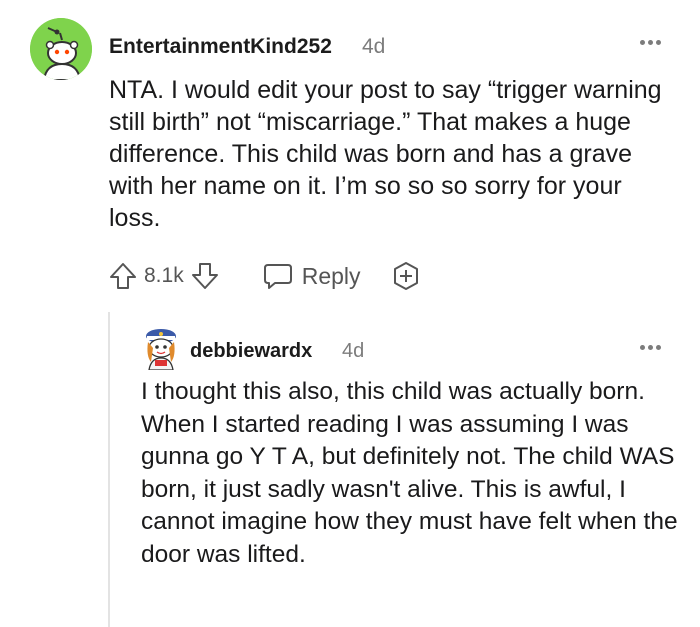 This screenshot has height=627, width=700. What do you see at coordinates (164, 275) in the screenshot?
I see `vote-score: 8.1k` at bounding box center [164, 275].